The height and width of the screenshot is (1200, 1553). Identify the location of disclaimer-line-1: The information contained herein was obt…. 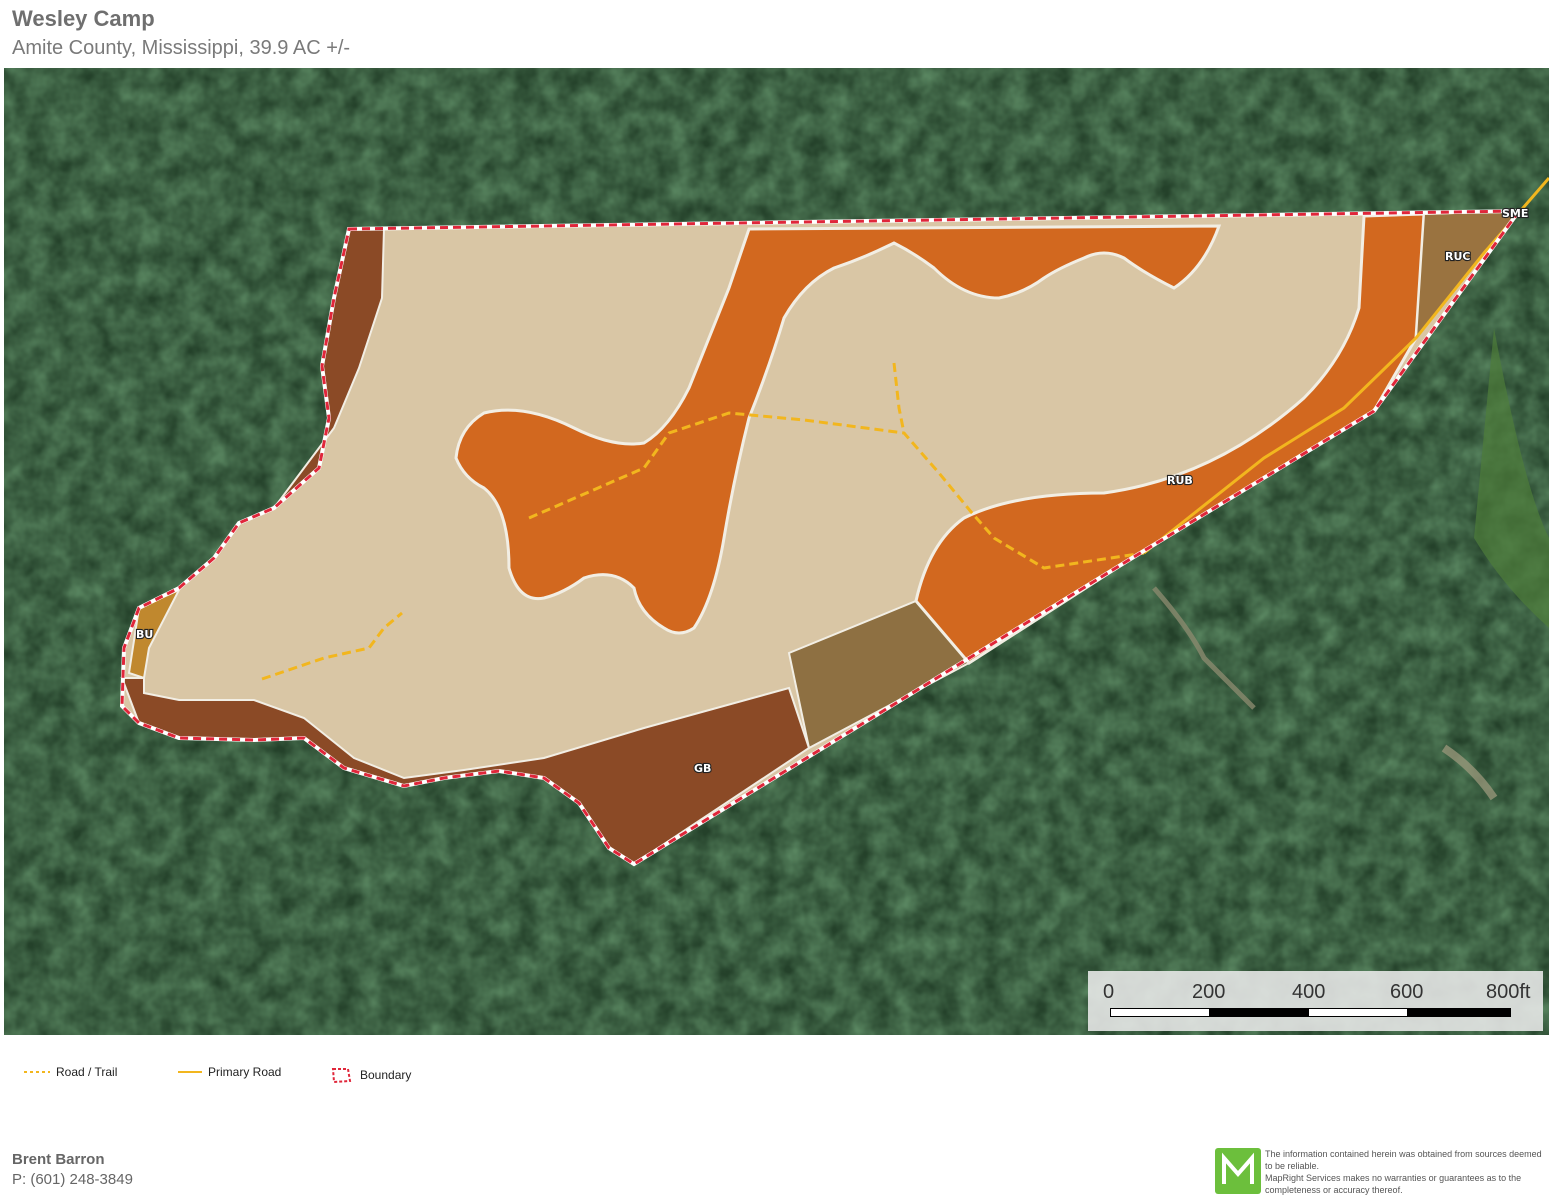
(1403, 1160).